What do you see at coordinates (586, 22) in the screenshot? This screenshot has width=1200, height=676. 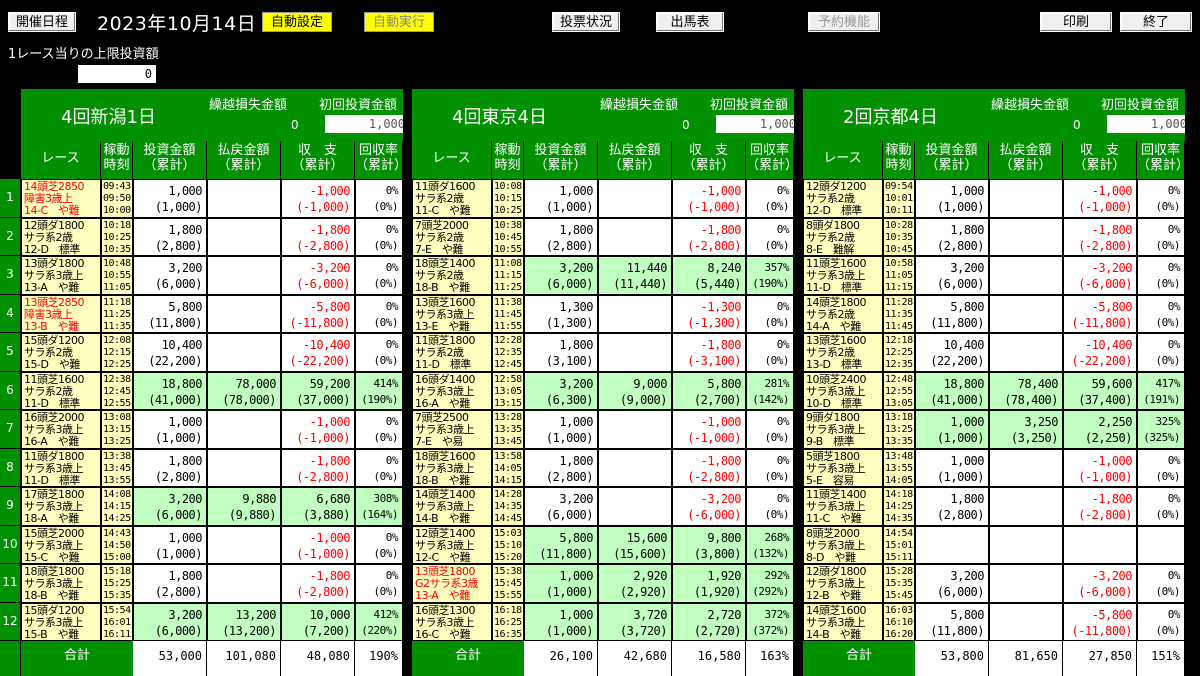 I see `vote-status-button: 投票状況` at bounding box center [586, 22].